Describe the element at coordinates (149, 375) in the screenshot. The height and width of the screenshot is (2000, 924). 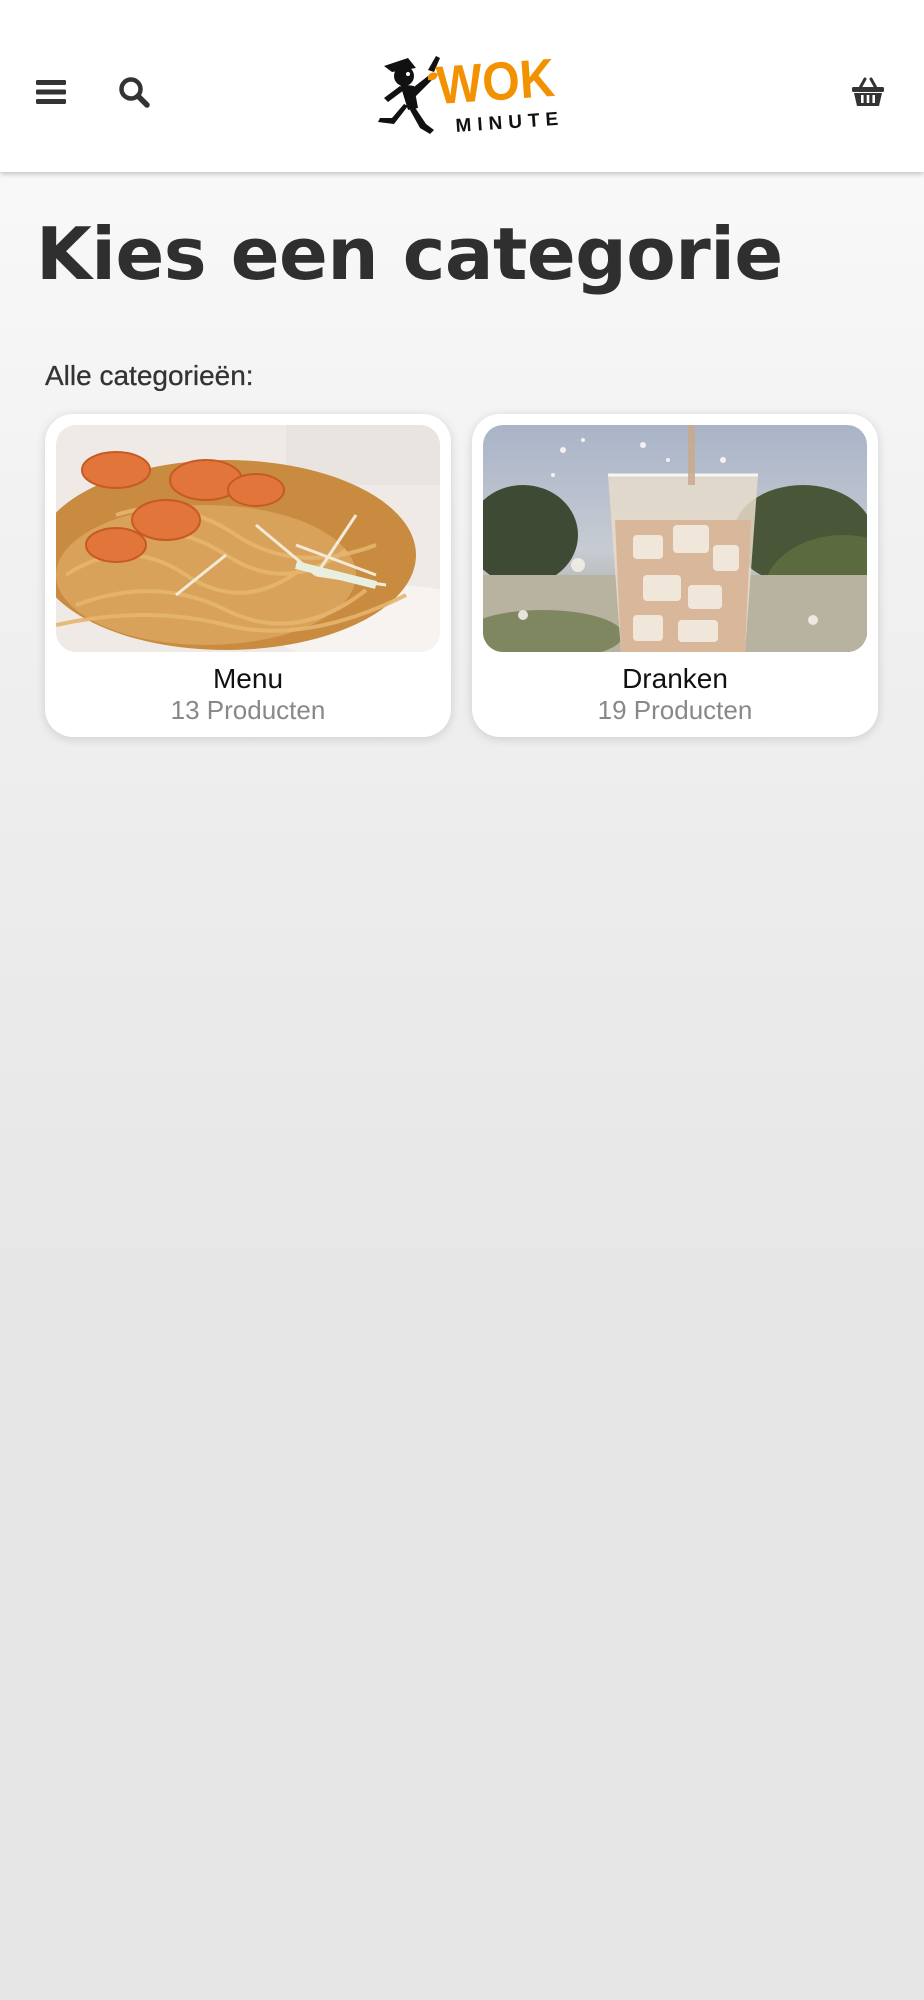
I see `section-label: Alle categorieën:` at that location.